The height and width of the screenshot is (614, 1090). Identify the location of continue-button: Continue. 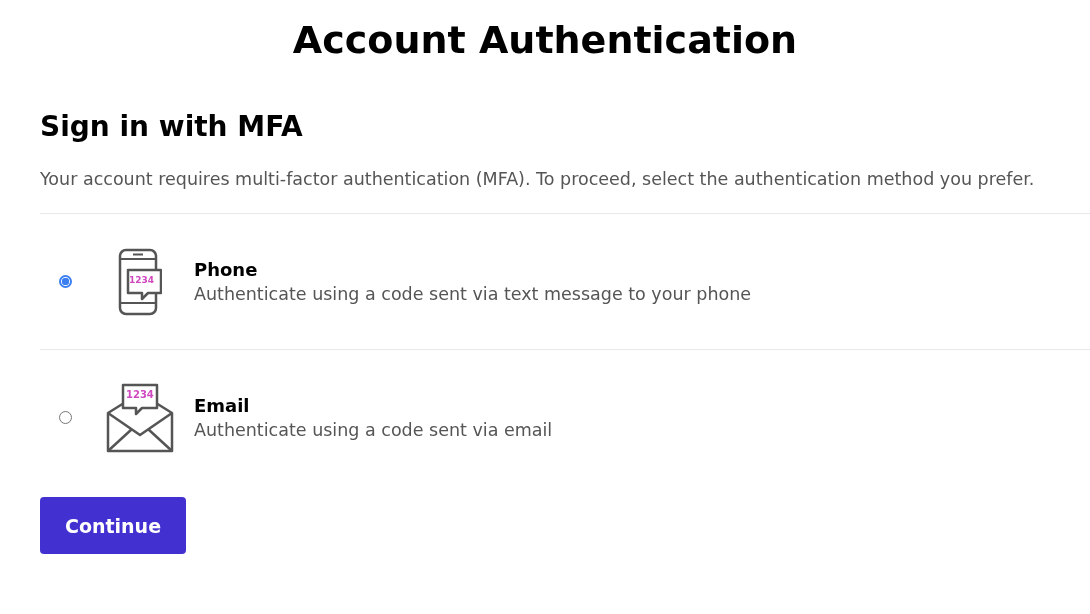
(113, 525).